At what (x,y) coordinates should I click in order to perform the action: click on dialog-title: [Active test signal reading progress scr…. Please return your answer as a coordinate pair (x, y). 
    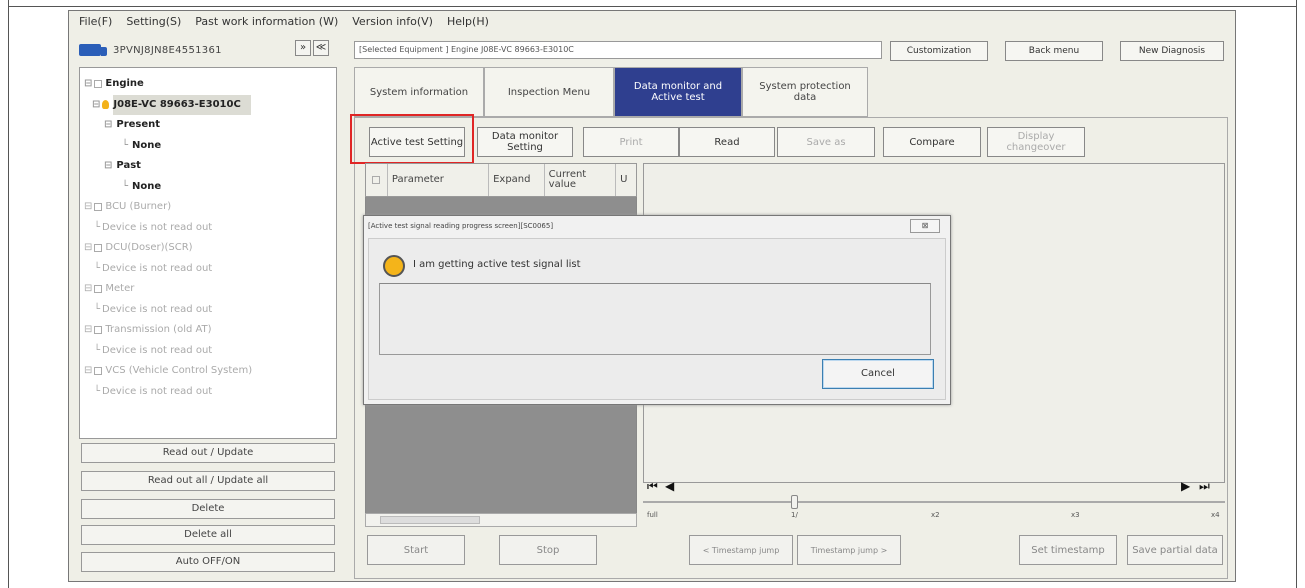
    Looking at the image, I should click on (461, 226).